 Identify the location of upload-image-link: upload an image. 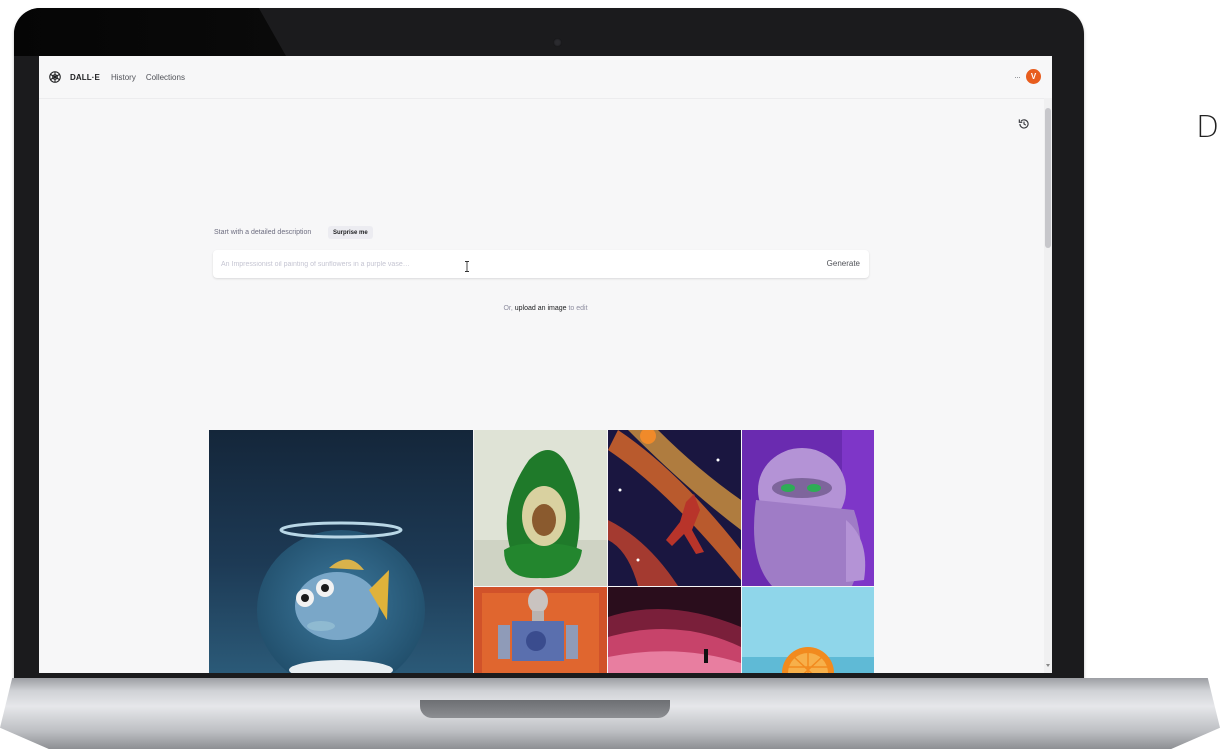
(541, 308).